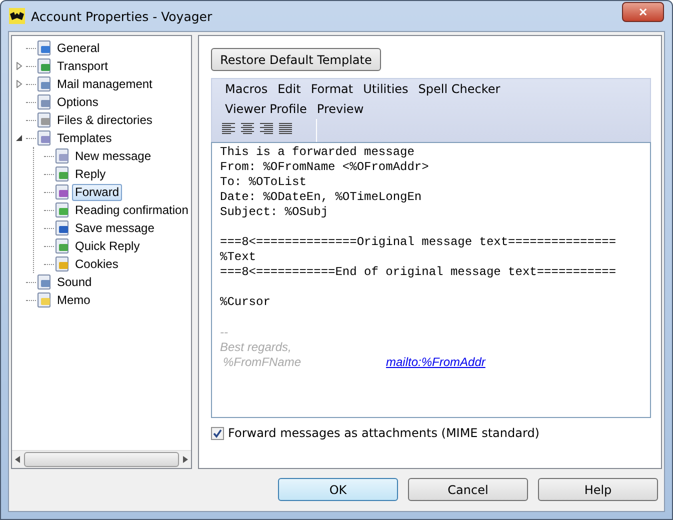 Image resolution: width=673 pixels, height=520 pixels. I want to click on scrollbar, so click(101, 459).